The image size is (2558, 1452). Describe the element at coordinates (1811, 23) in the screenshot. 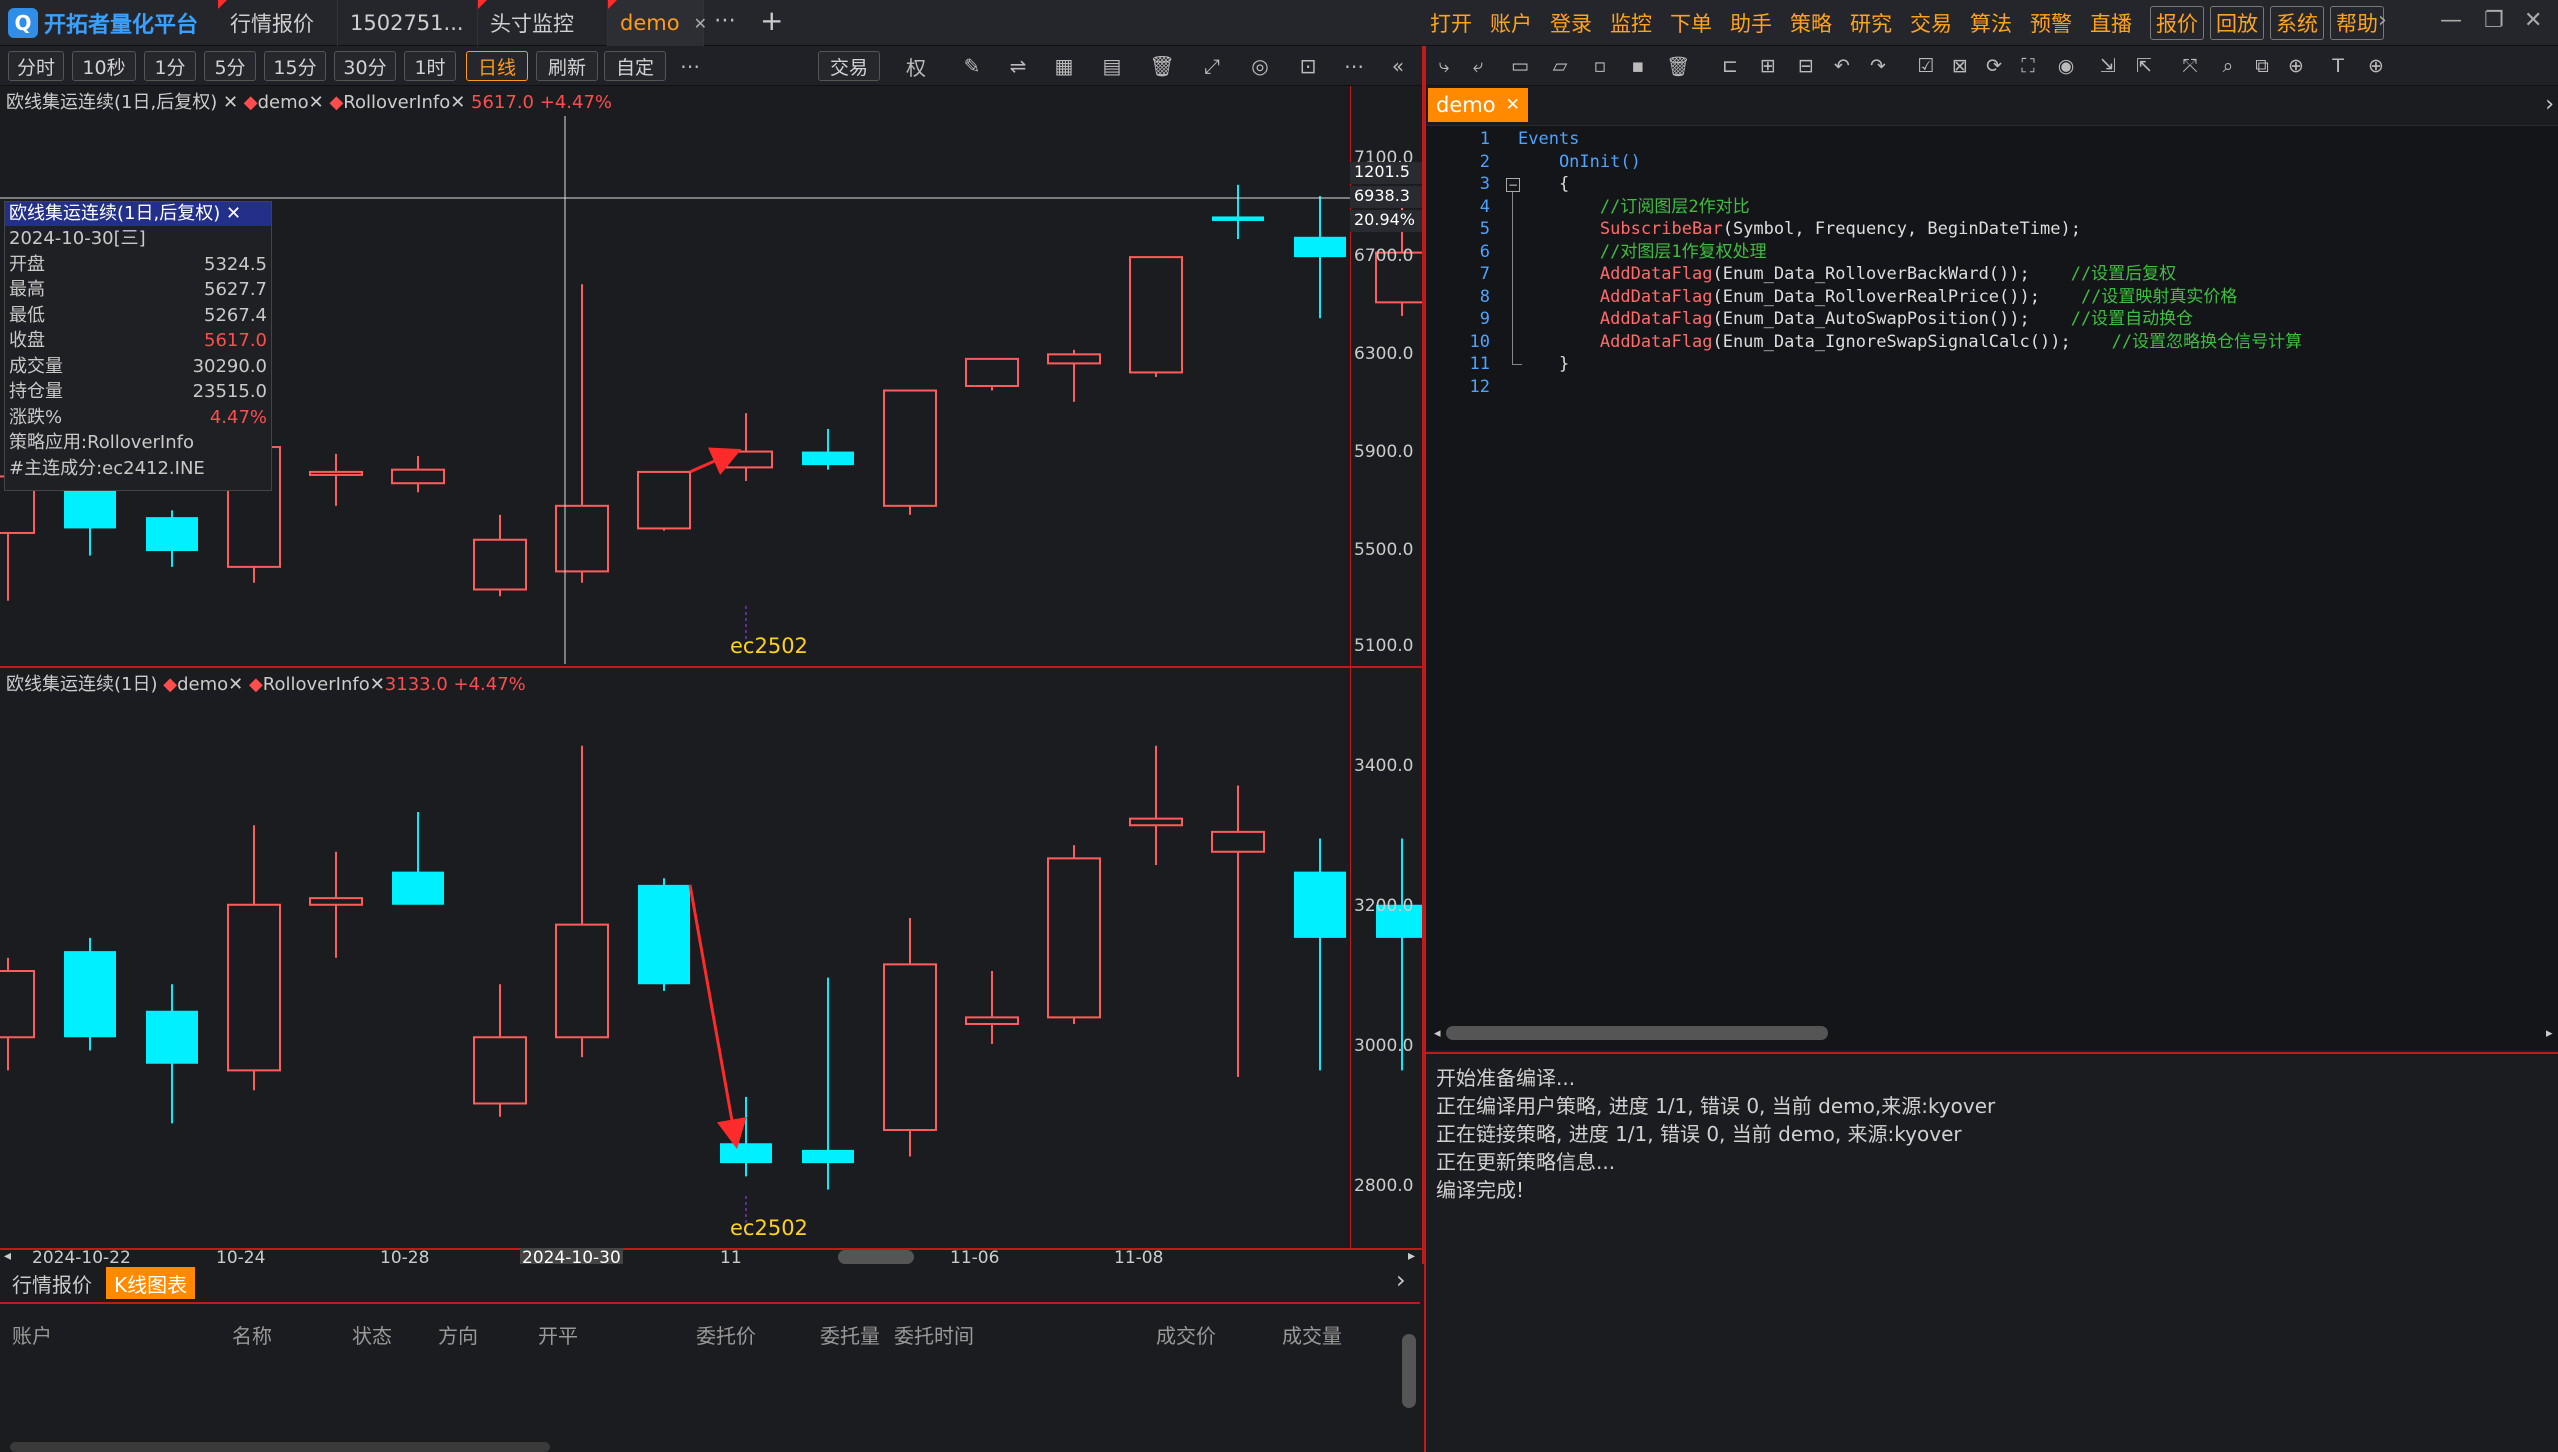

I see `menu-item: 策略` at that location.